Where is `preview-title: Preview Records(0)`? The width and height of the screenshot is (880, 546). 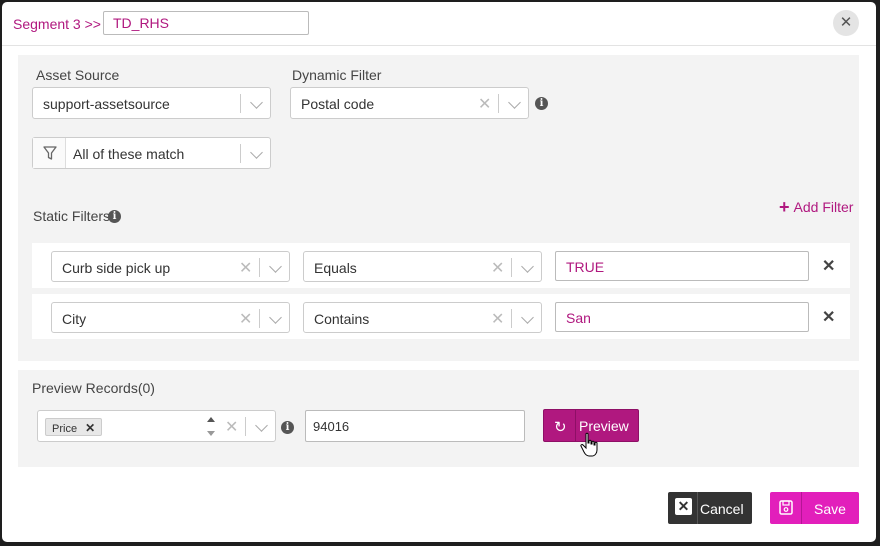
preview-title: Preview Records(0) is located at coordinates (93, 388).